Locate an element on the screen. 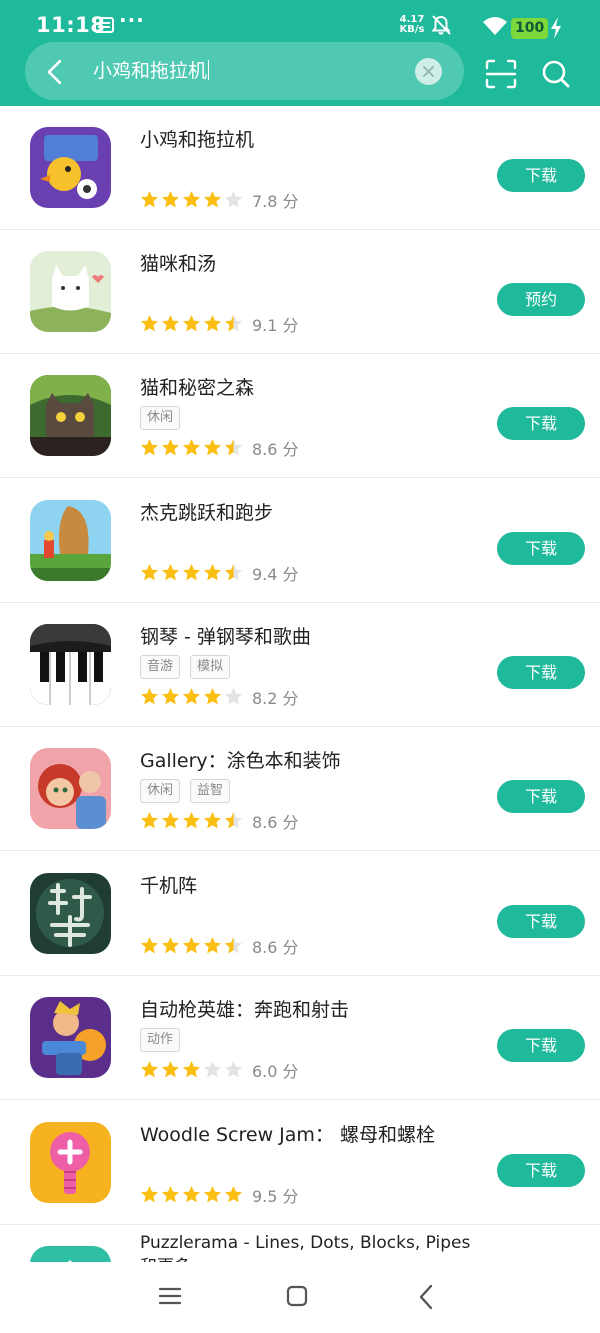 The height and width of the screenshot is (1333, 600). notification-icon is located at coordinates (104, 25).